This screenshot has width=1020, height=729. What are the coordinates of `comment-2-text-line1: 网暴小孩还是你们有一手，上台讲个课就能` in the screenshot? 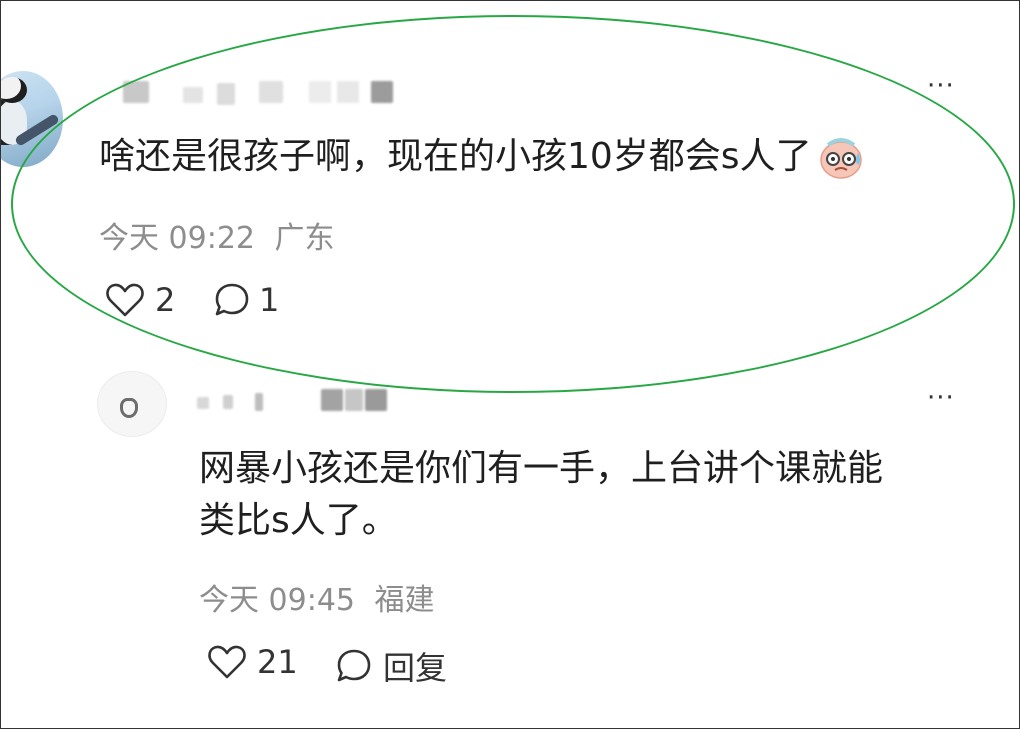 It's located at (541, 468).